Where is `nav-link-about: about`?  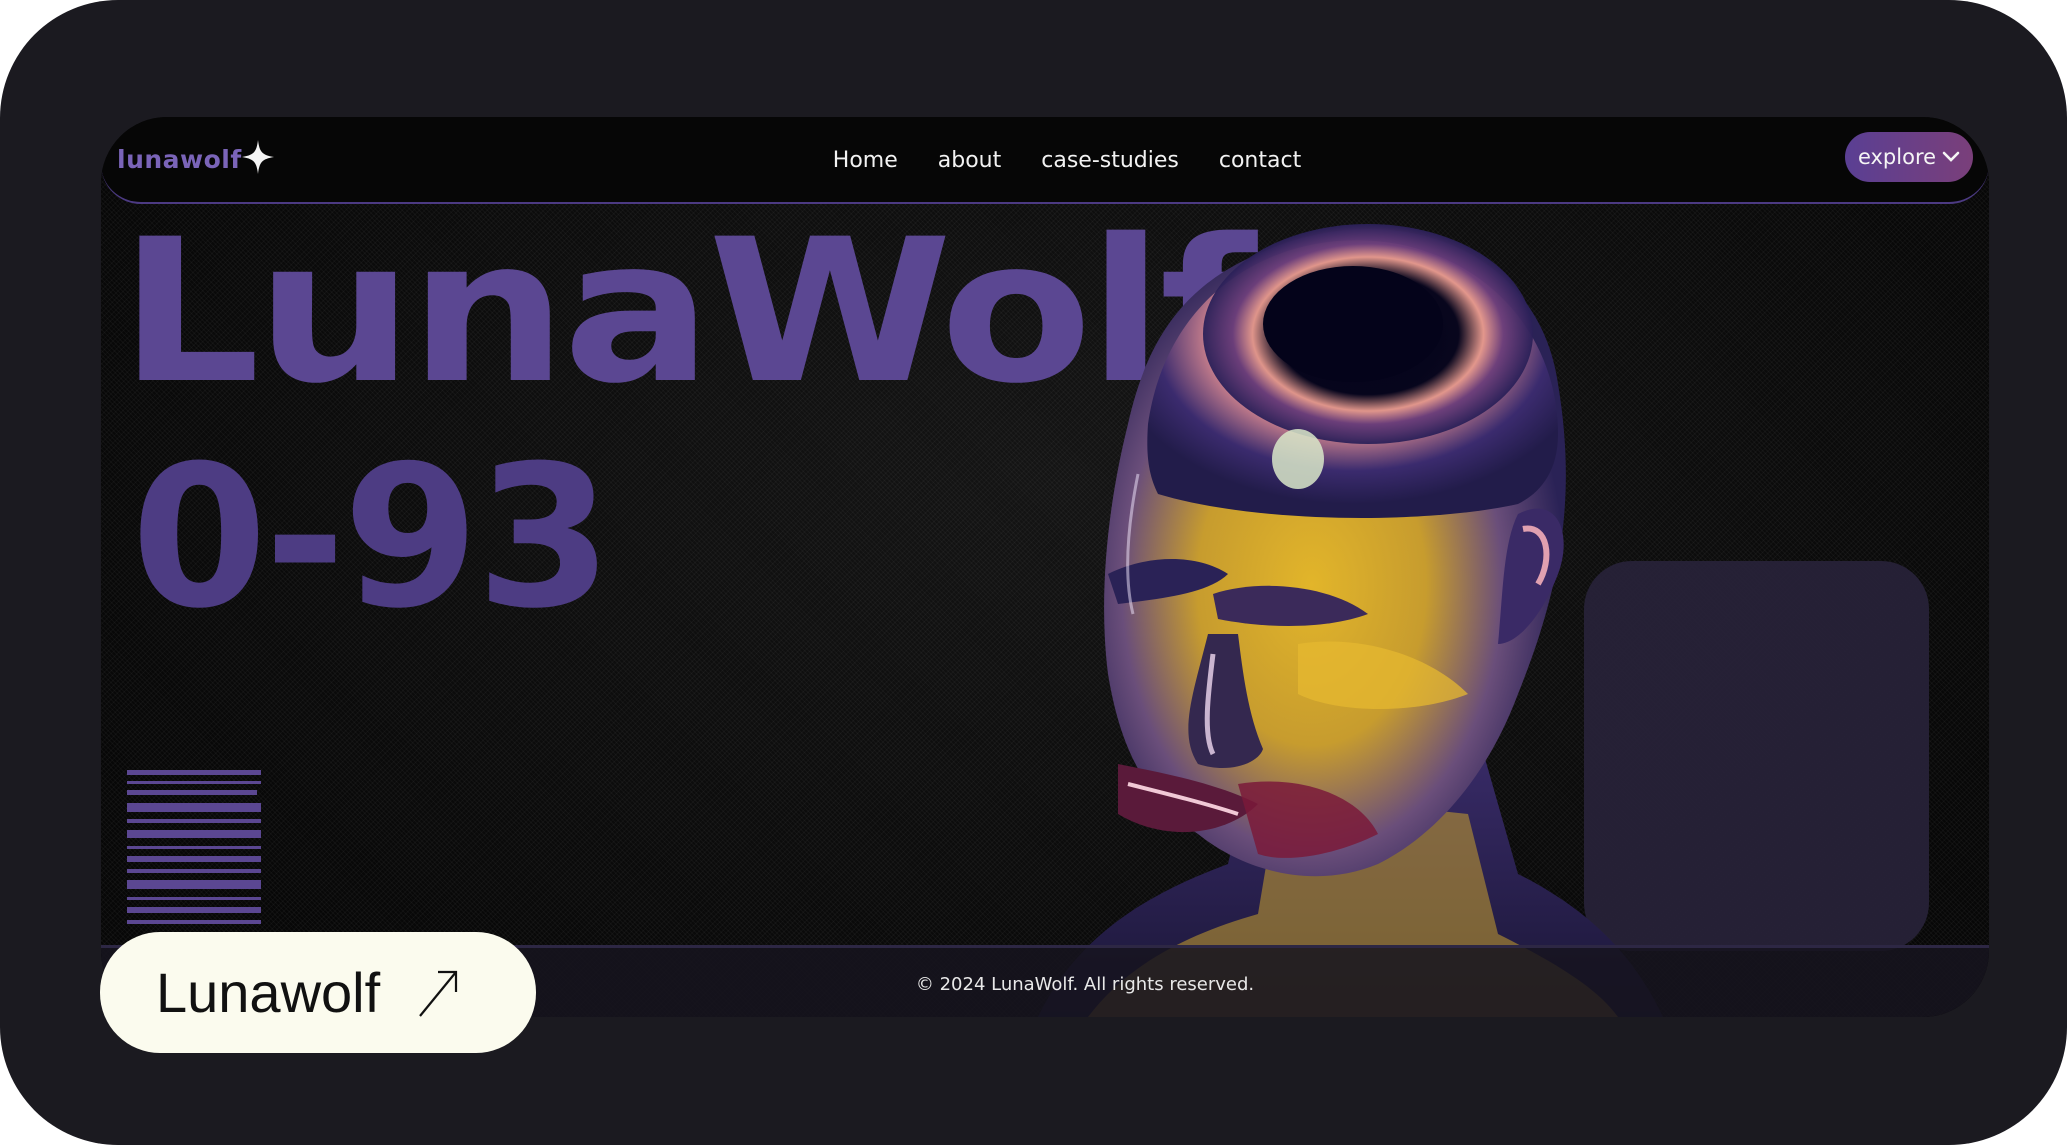 nav-link-about: about is located at coordinates (969, 160).